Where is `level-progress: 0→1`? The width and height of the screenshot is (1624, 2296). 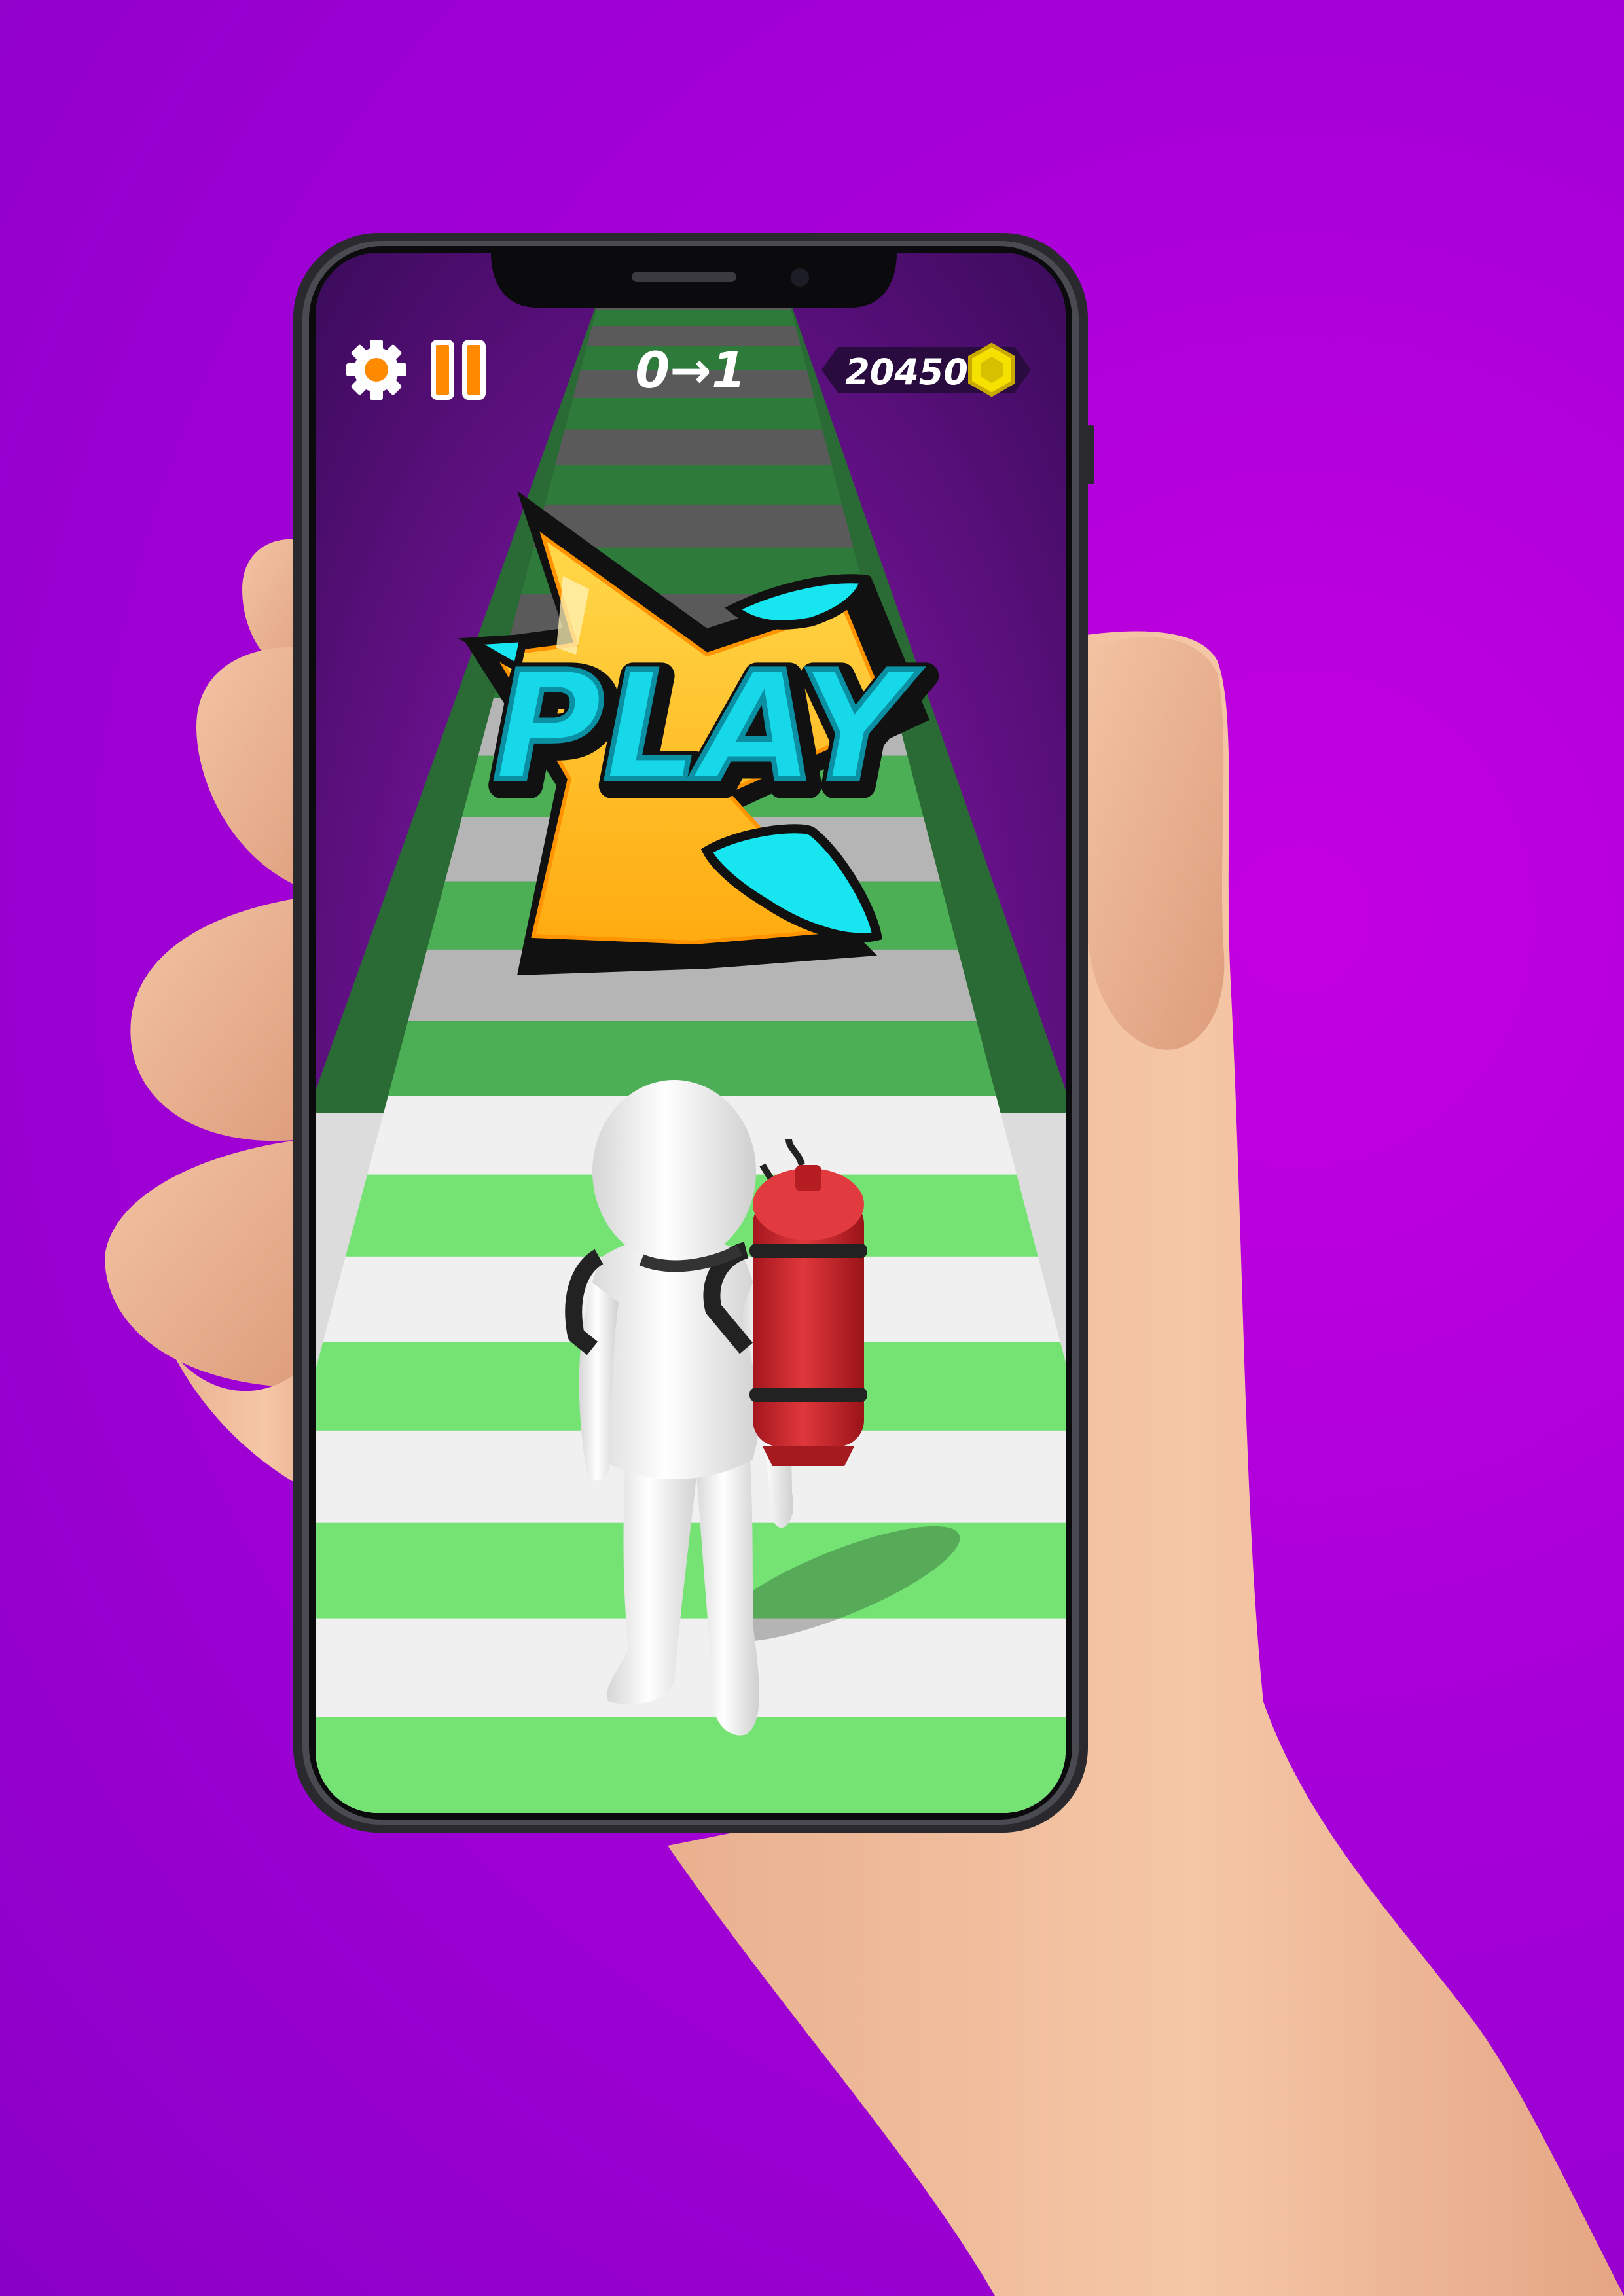
level-progress: 0→1 is located at coordinates (690, 370).